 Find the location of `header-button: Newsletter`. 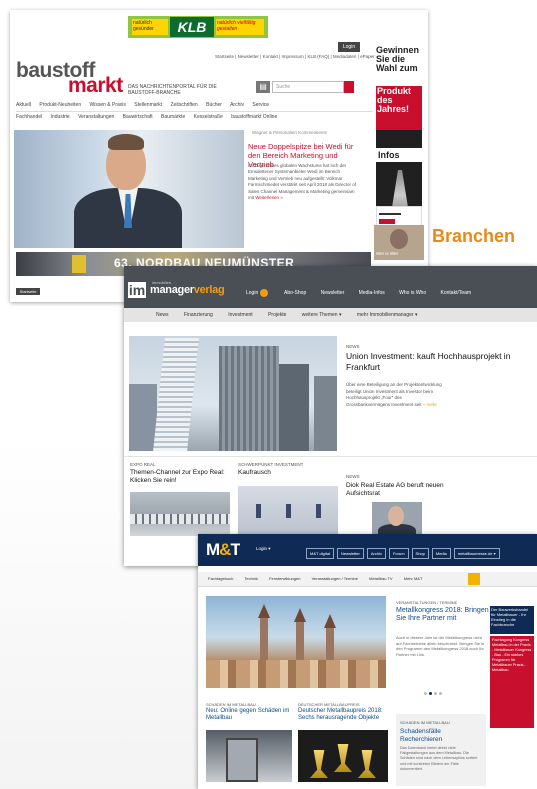

header-button: Newsletter is located at coordinates (350, 553).